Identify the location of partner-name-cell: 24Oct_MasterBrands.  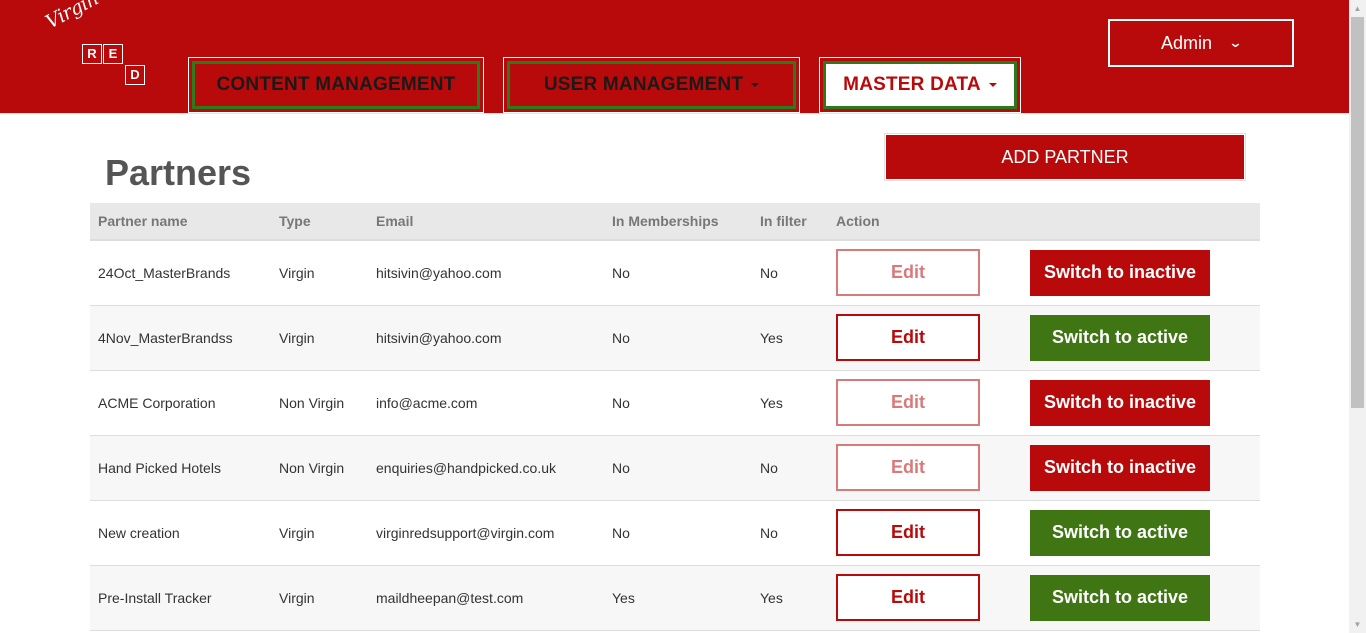
(164, 272).